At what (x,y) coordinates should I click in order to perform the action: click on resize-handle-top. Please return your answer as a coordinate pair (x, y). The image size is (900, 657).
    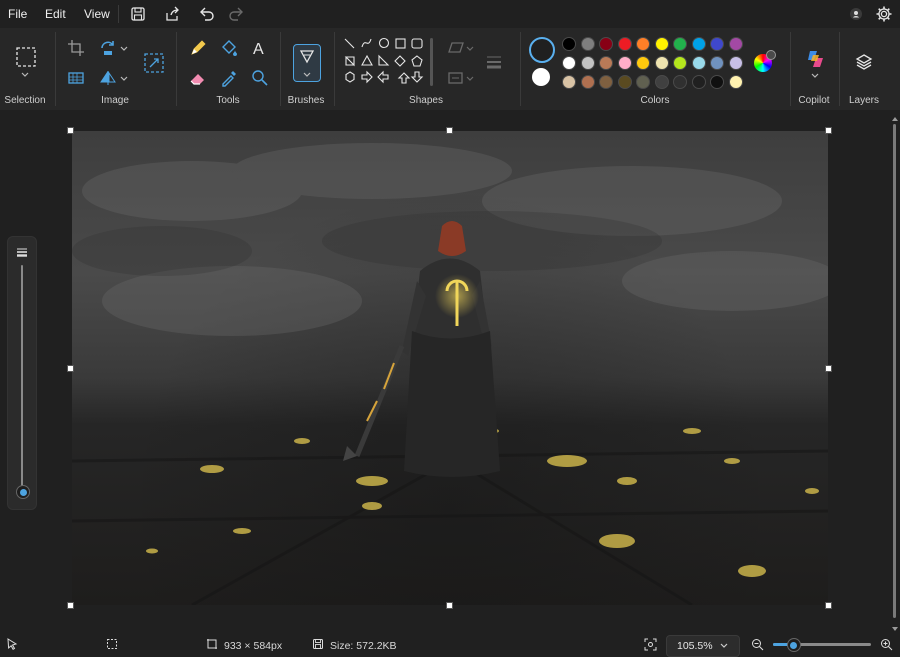
    Looking at the image, I should click on (449, 130).